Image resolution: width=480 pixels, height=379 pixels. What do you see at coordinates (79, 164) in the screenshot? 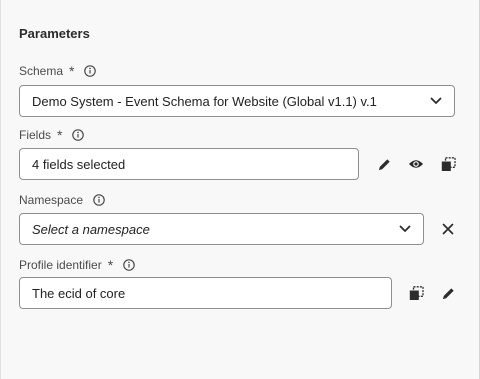
I see `fields-input-value: 4 fields selected` at bounding box center [79, 164].